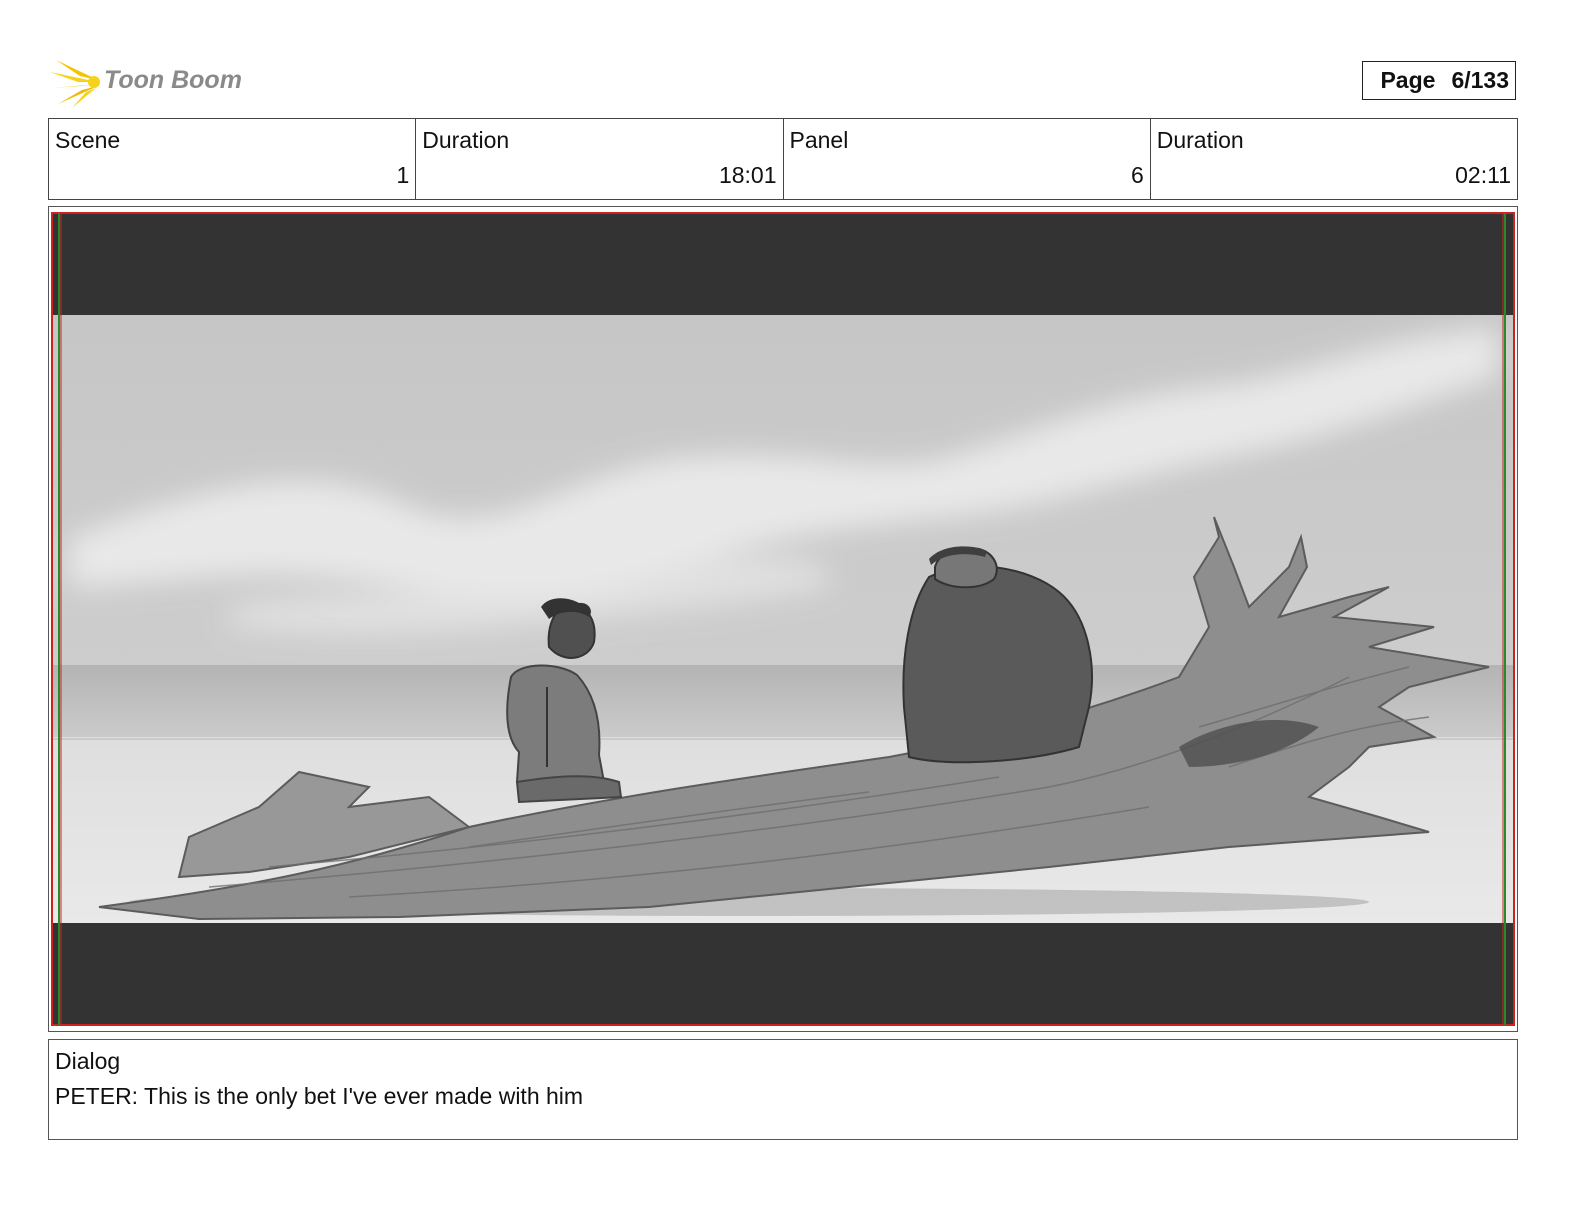  What do you see at coordinates (173, 80) in the screenshot?
I see `logo-text: Toon Boom` at bounding box center [173, 80].